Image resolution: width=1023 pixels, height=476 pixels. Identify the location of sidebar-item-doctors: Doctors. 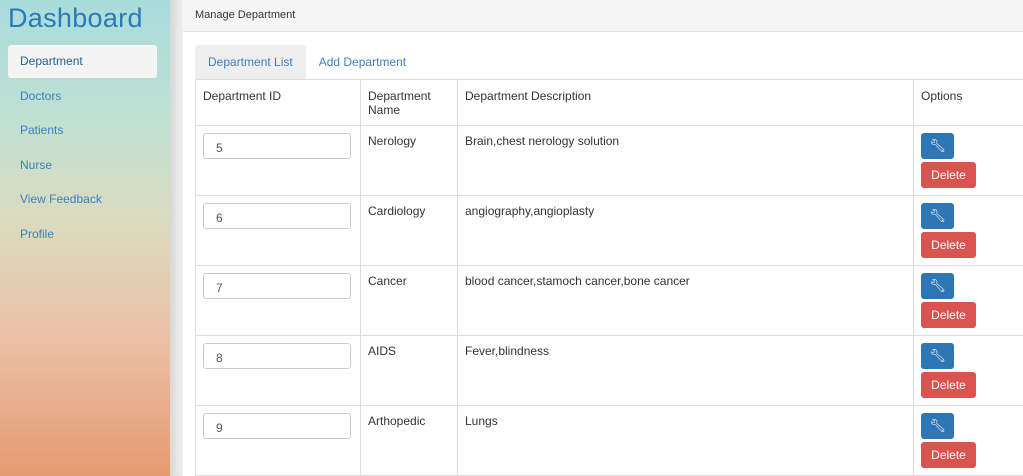
(82, 96).